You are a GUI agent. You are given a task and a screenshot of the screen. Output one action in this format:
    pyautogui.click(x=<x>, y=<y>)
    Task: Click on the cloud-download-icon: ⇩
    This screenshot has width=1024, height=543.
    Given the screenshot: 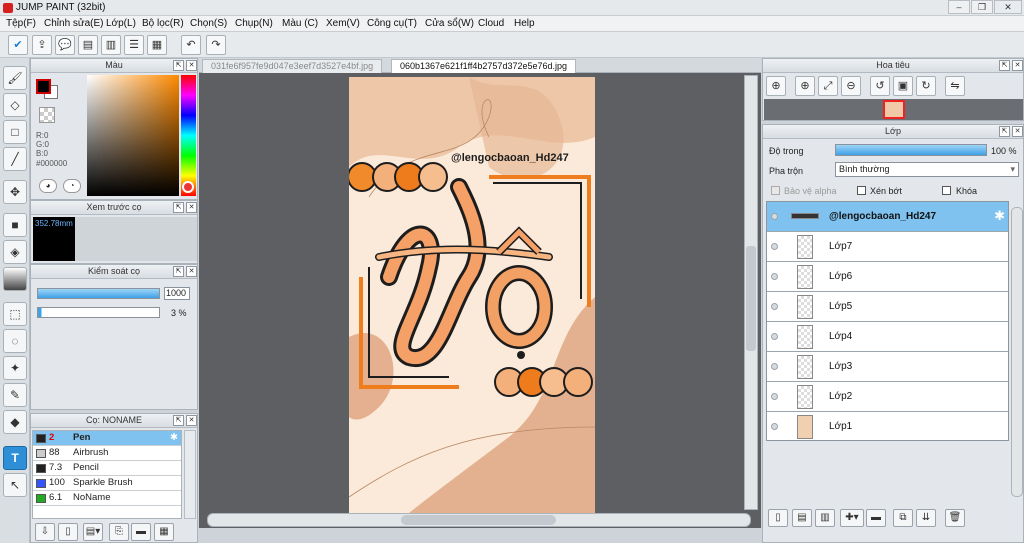 What is the action you would take?
    pyautogui.click(x=45, y=532)
    